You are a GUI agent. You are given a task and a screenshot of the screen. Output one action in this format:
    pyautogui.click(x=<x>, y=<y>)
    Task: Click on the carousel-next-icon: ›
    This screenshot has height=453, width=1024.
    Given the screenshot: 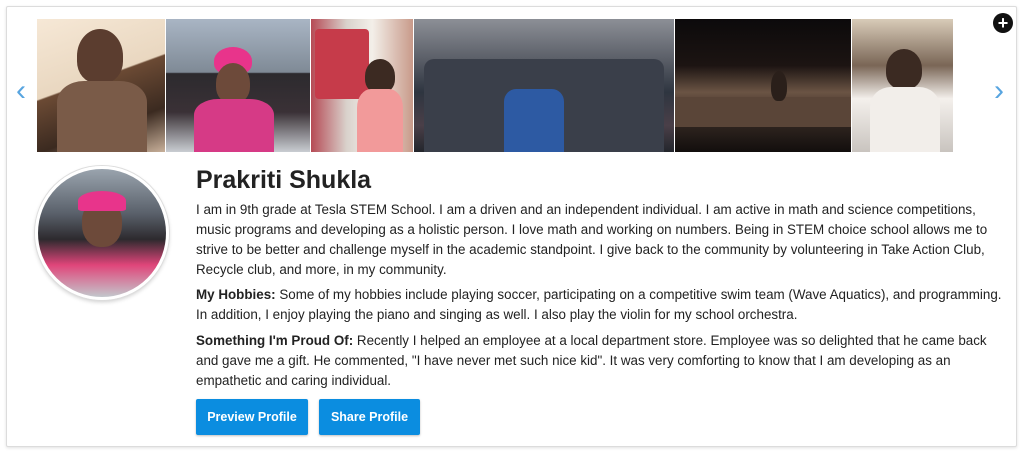 What is the action you would take?
    pyautogui.click(x=999, y=91)
    